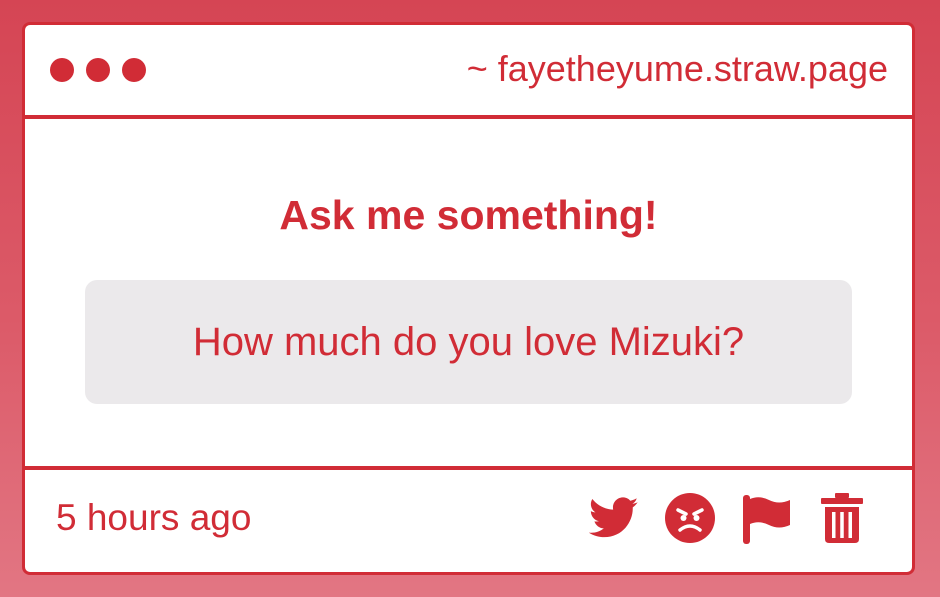 The image size is (940, 597). I want to click on twitter-share-button, so click(614, 518).